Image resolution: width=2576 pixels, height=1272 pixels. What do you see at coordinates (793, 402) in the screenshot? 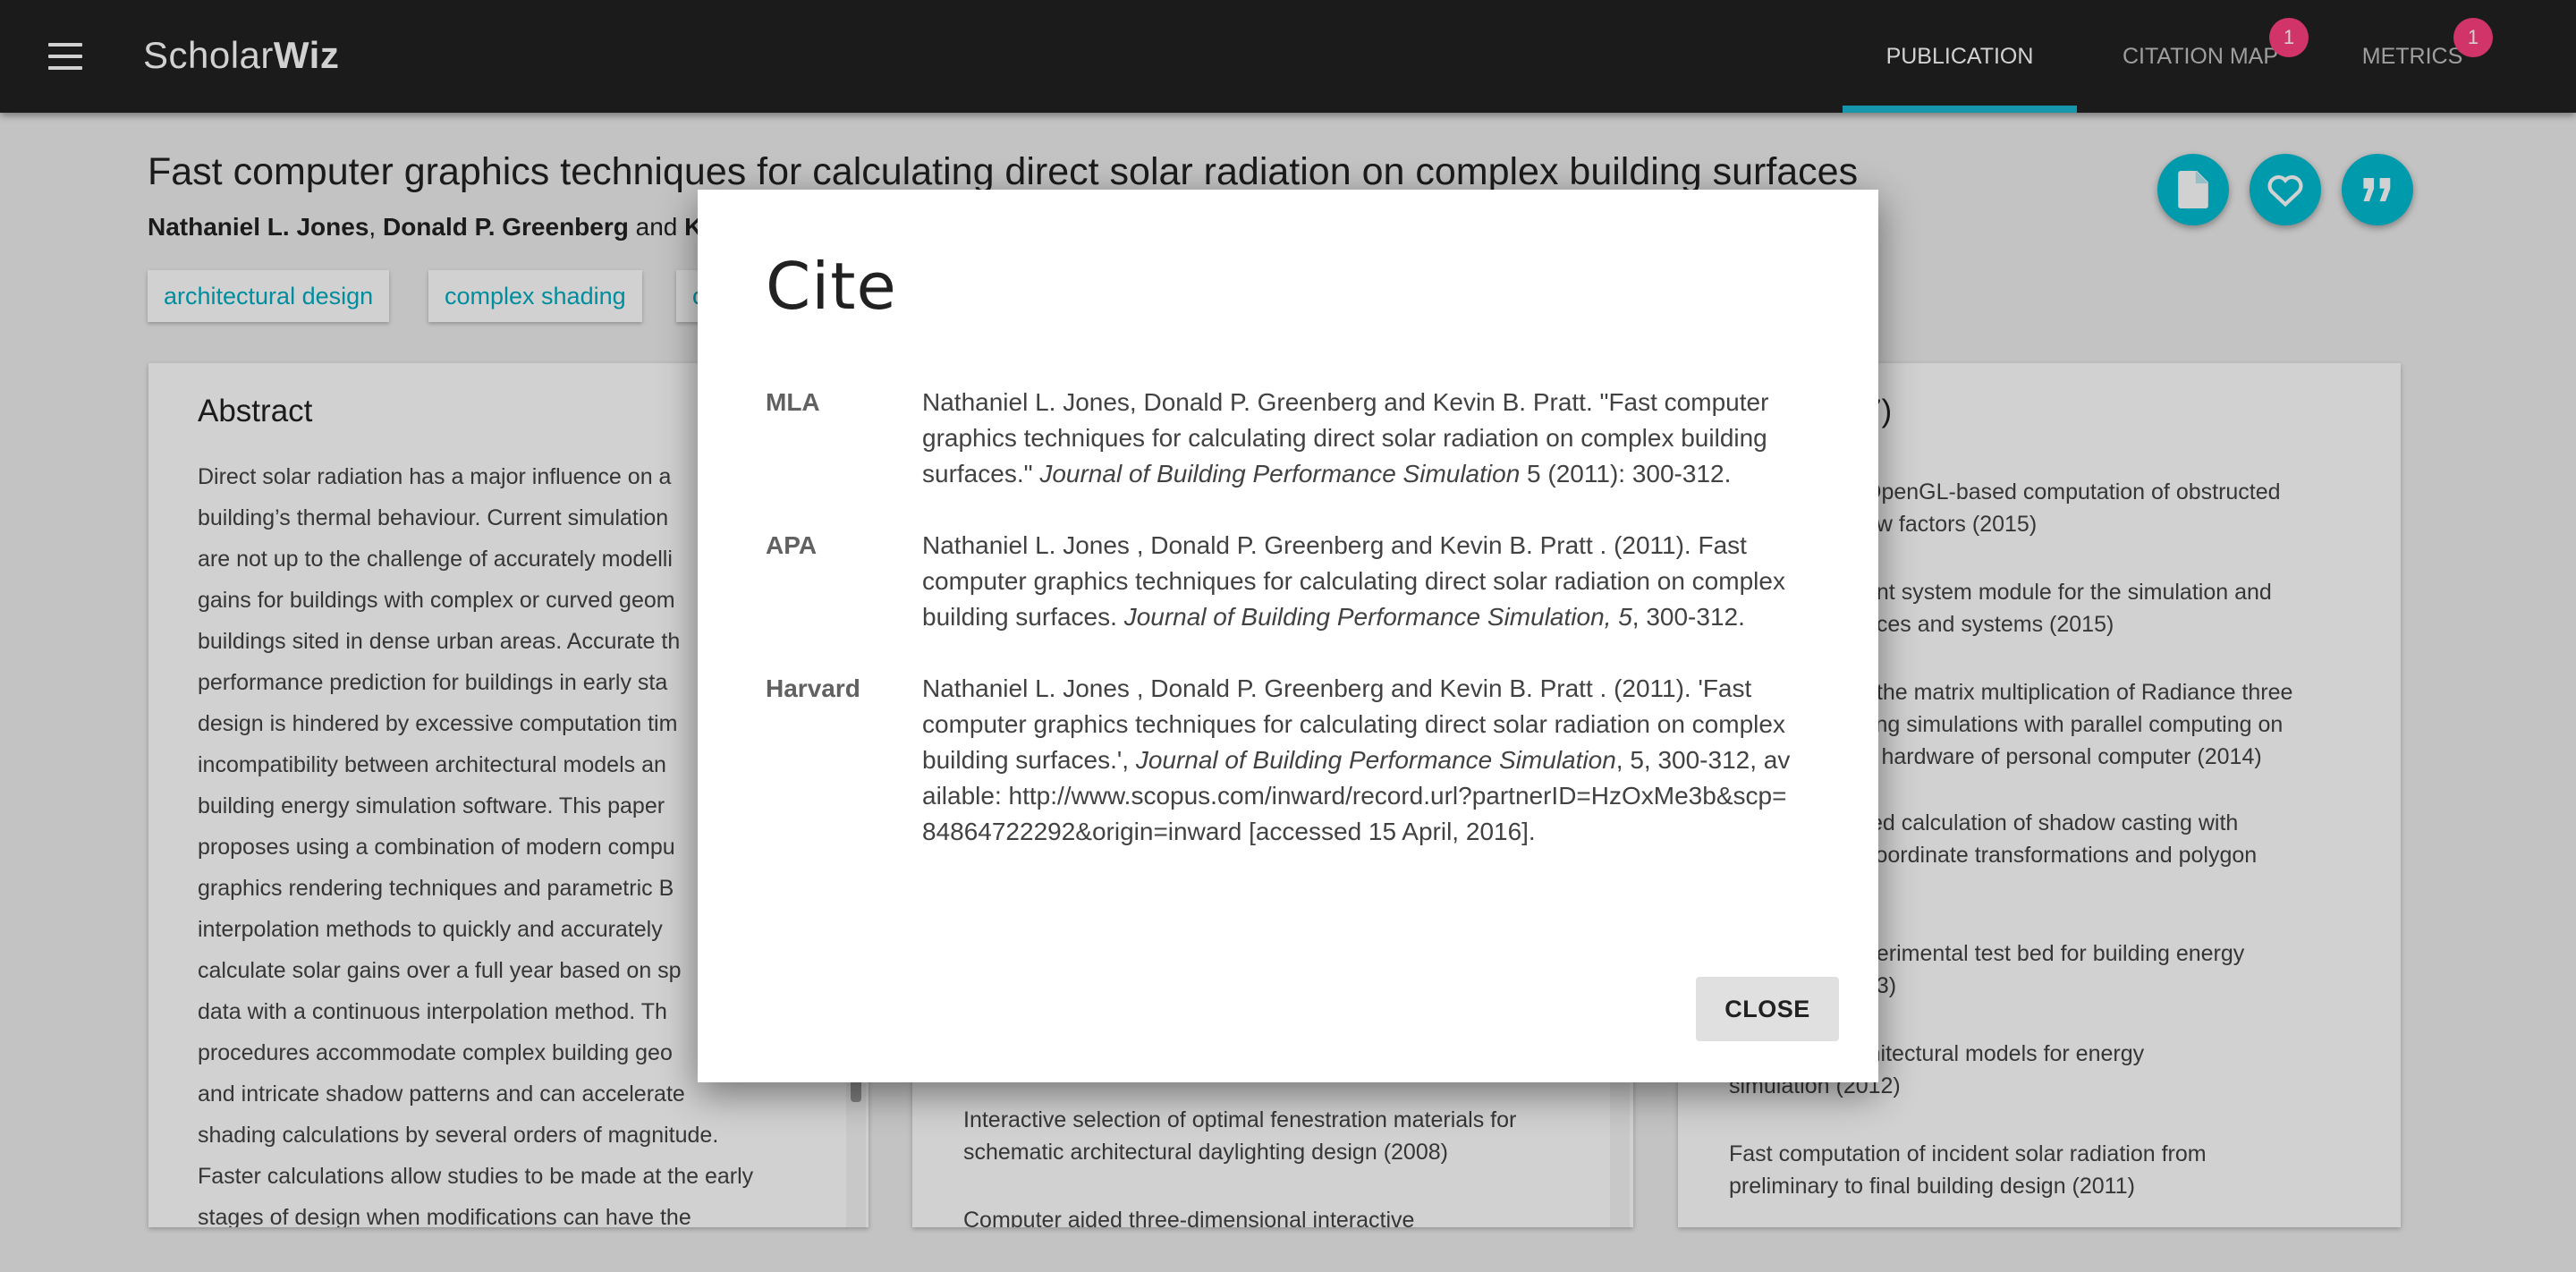
I see `mla-label: MLA` at bounding box center [793, 402].